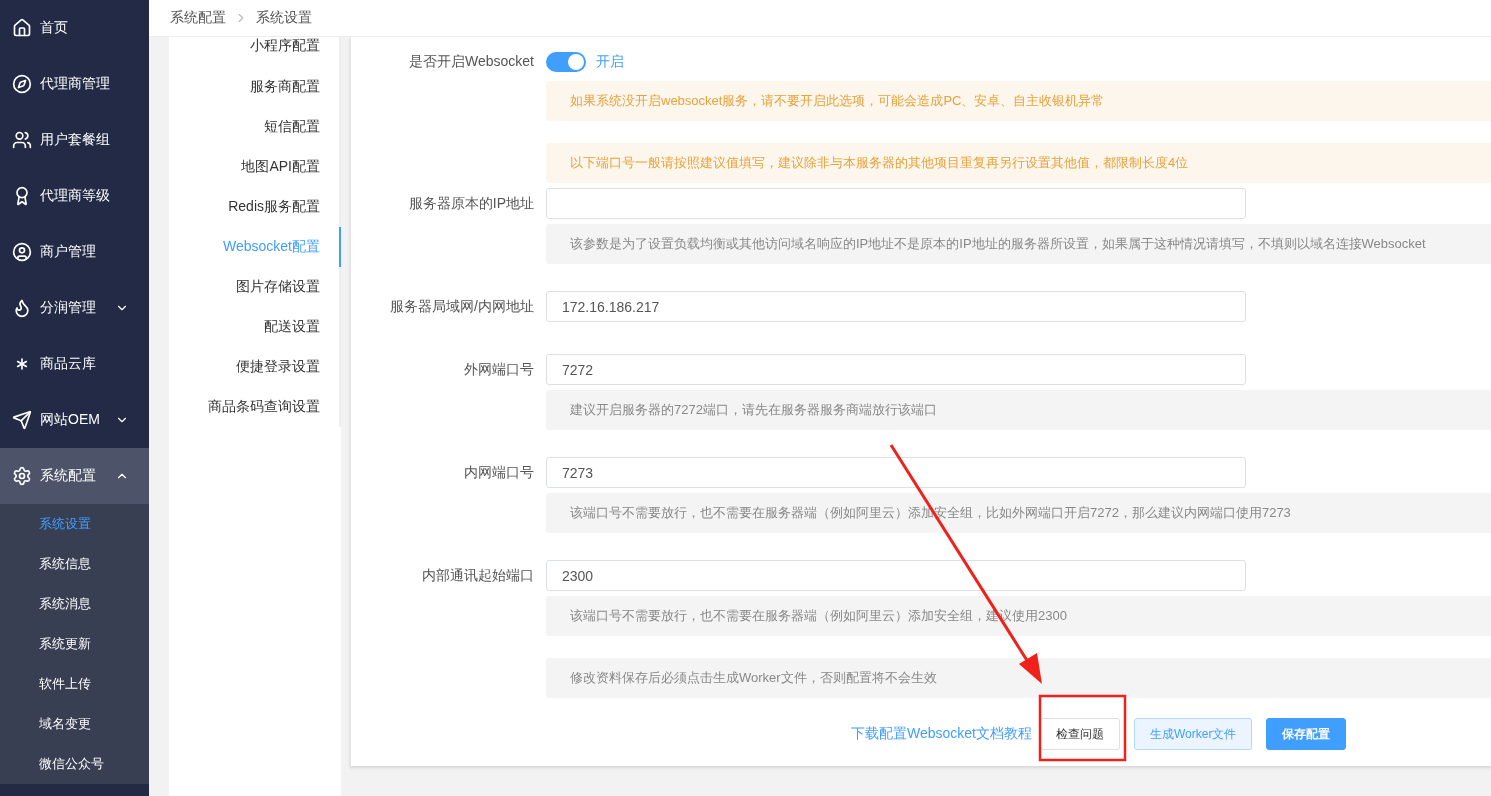 Image resolution: width=1491 pixels, height=796 pixels. I want to click on action-button: 检查问题, so click(1080, 734).